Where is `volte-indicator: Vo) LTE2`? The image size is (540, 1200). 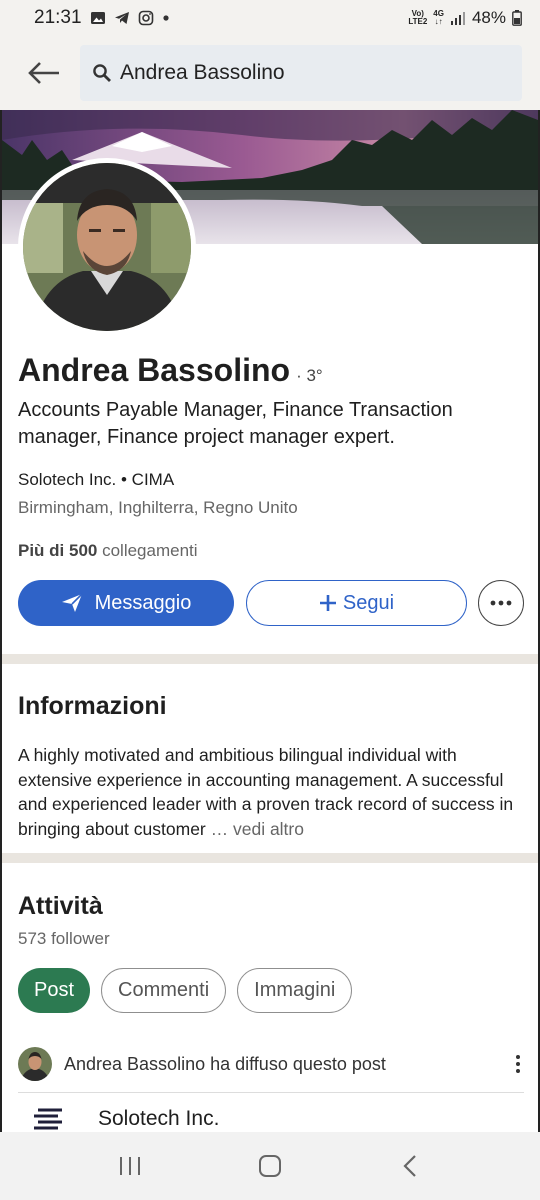
volte-indicator: Vo) LTE2 is located at coordinates (418, 17).